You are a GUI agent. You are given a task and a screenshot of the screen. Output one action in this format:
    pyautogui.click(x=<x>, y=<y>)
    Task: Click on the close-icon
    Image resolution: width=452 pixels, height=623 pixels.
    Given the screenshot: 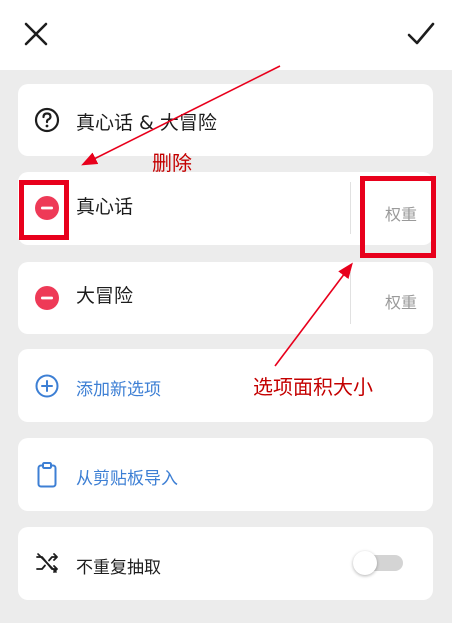 What is the action you would take?
    pyautogui.click(x=36, y=34)
    